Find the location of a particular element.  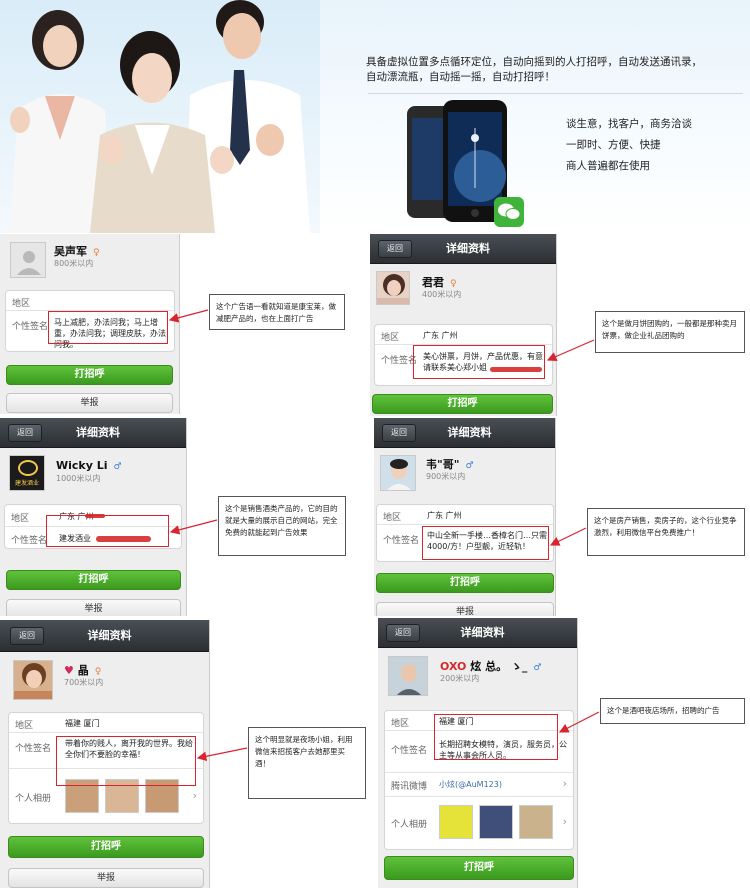

hero-intro-line-2: 自动漂流瓶，自动摇一摇，自动打招呼！ is located at coordinates (460, 77).